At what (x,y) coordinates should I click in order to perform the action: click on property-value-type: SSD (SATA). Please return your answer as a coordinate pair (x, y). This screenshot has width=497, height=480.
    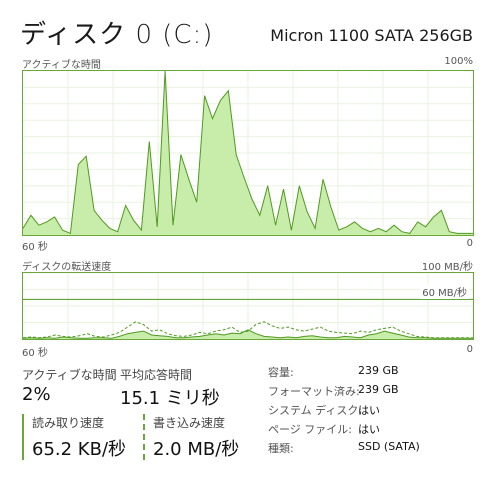
    Looking at the image, I should click on (389, 446).